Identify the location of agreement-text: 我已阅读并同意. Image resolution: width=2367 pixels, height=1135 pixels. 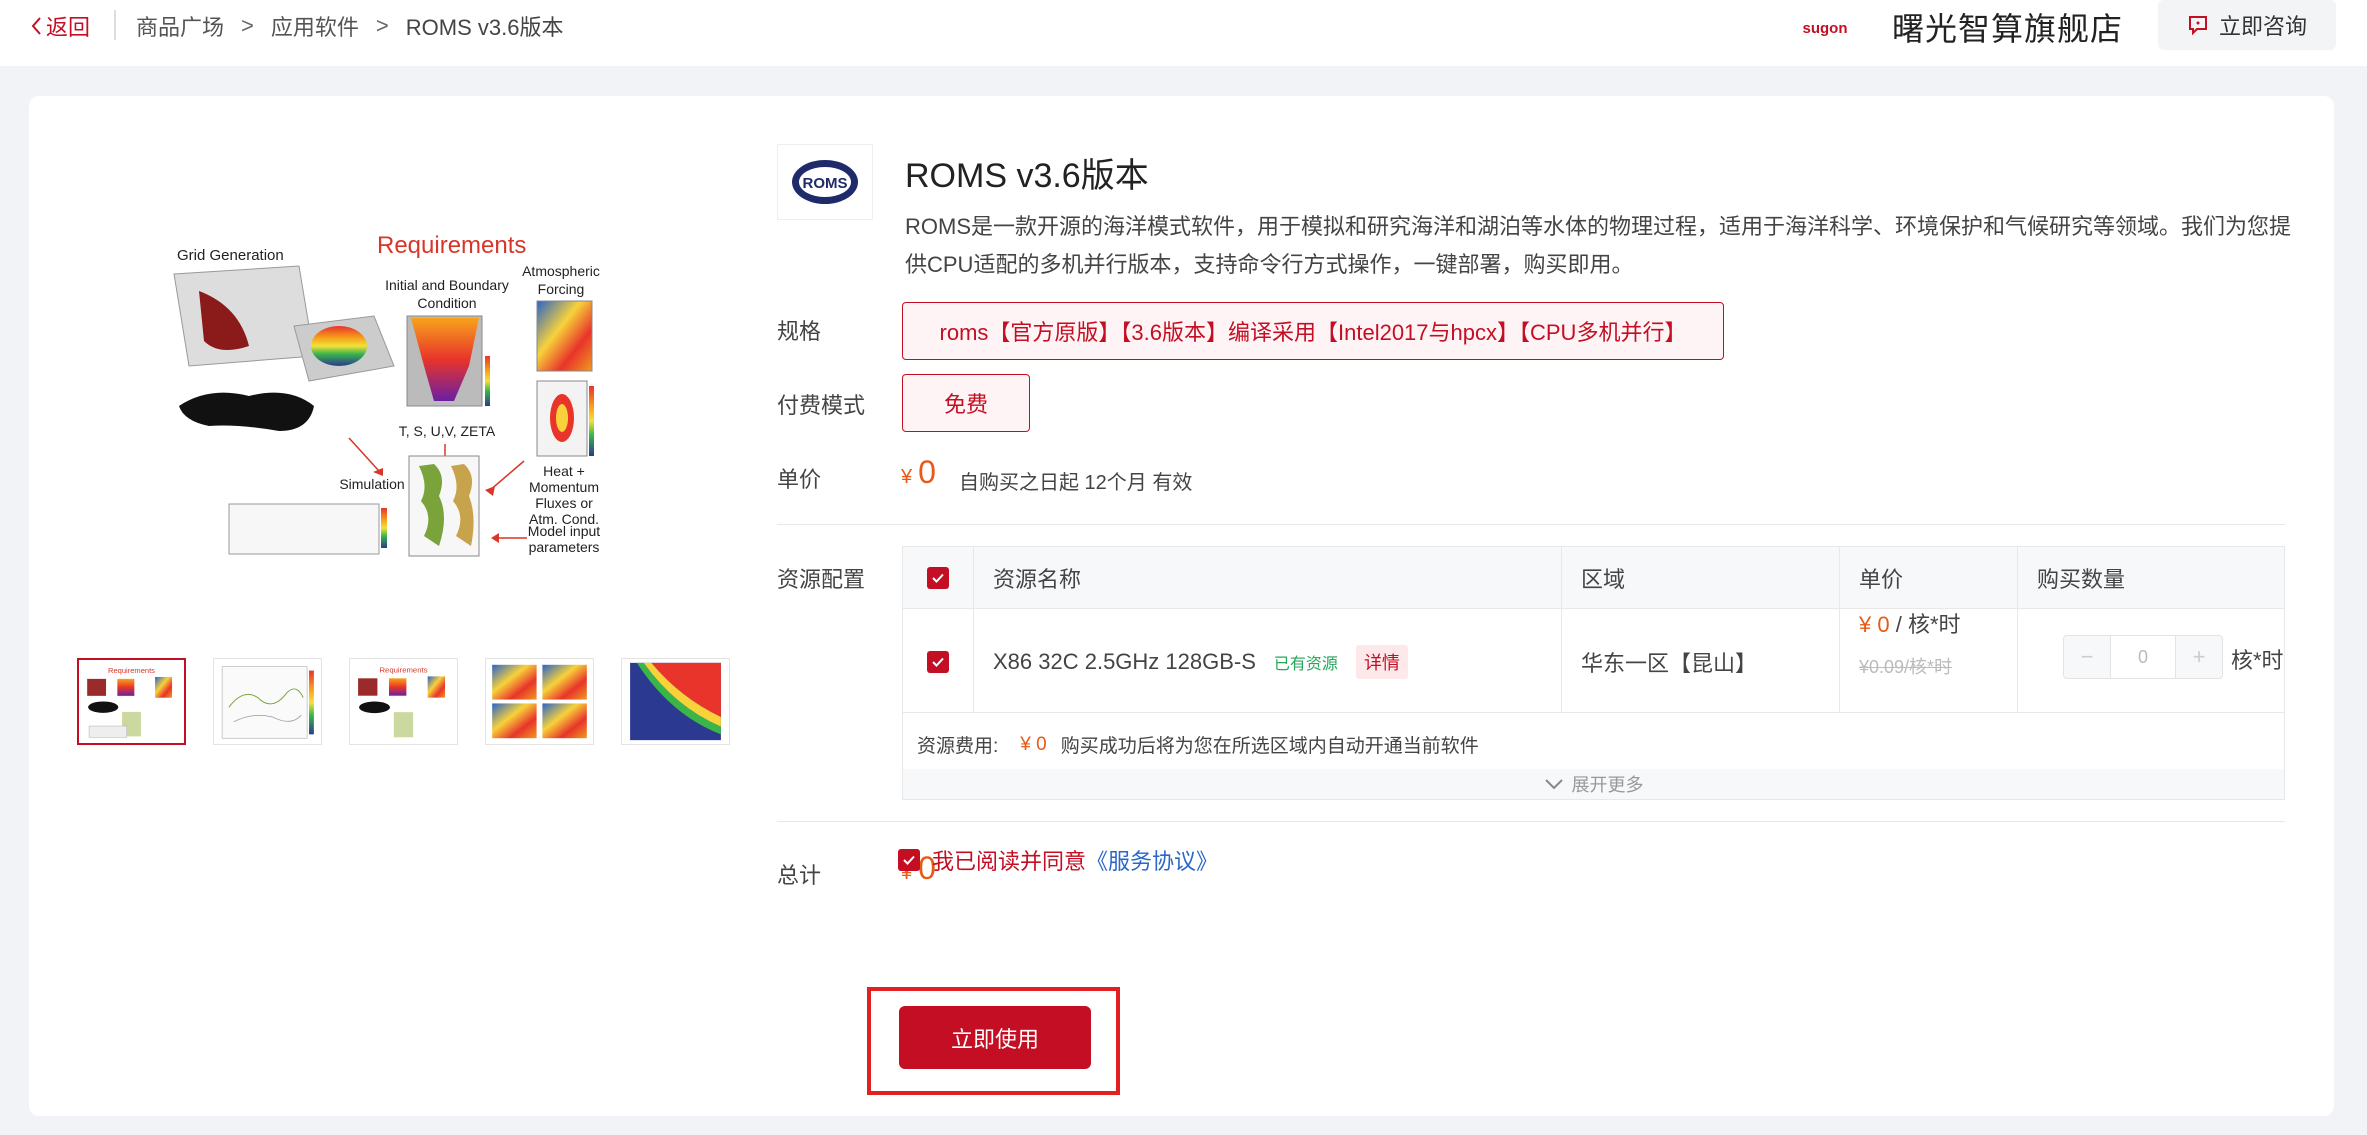
(1009, 861).